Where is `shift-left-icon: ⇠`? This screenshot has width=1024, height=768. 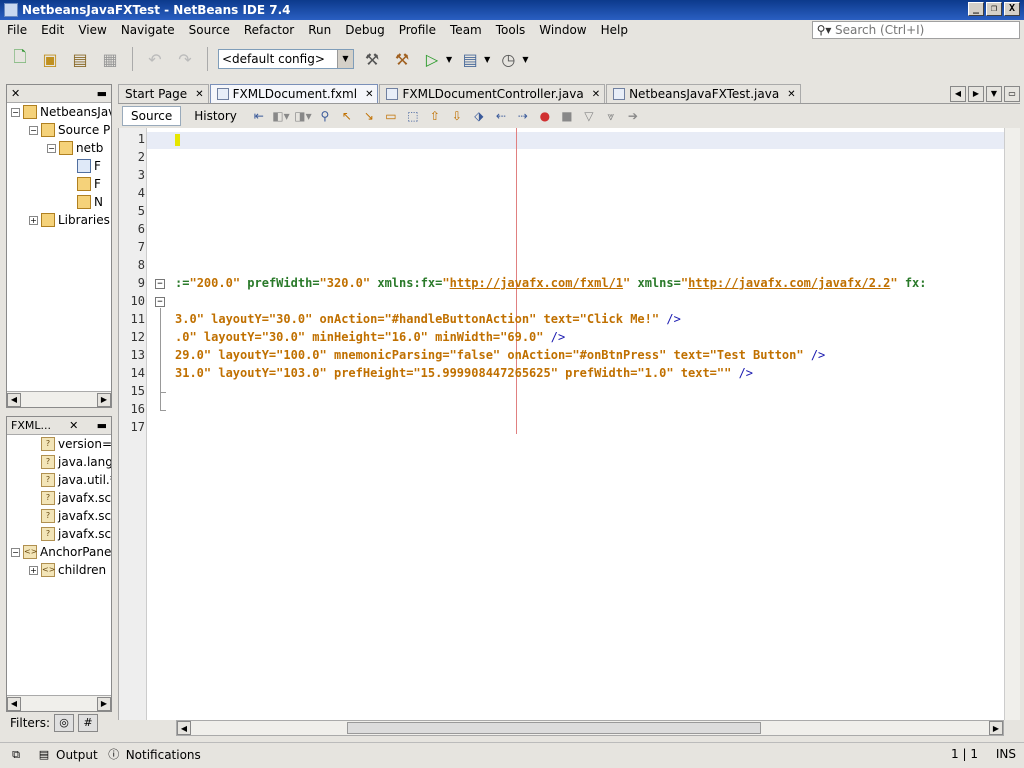
shift-left-icon: ⇠ is located at coordinates (501, 116).